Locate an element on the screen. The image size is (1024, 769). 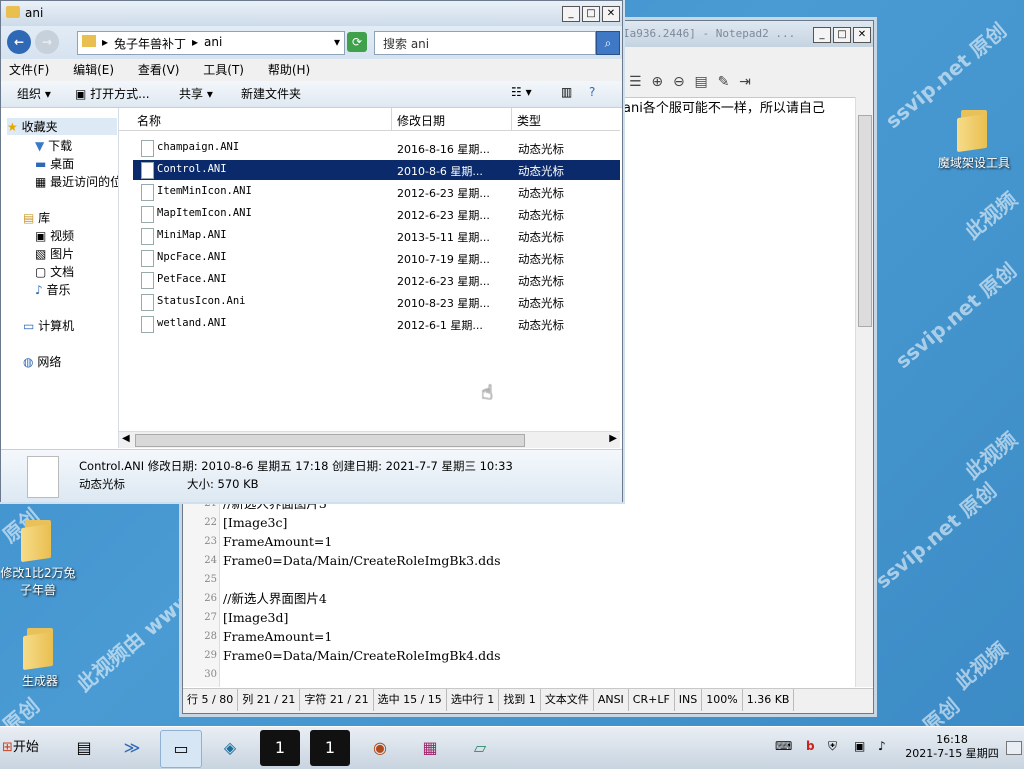
file-row: MapItemIcon.ANI 2012-6-23 星期... 动态光标 is located at coordinates (376, 214).